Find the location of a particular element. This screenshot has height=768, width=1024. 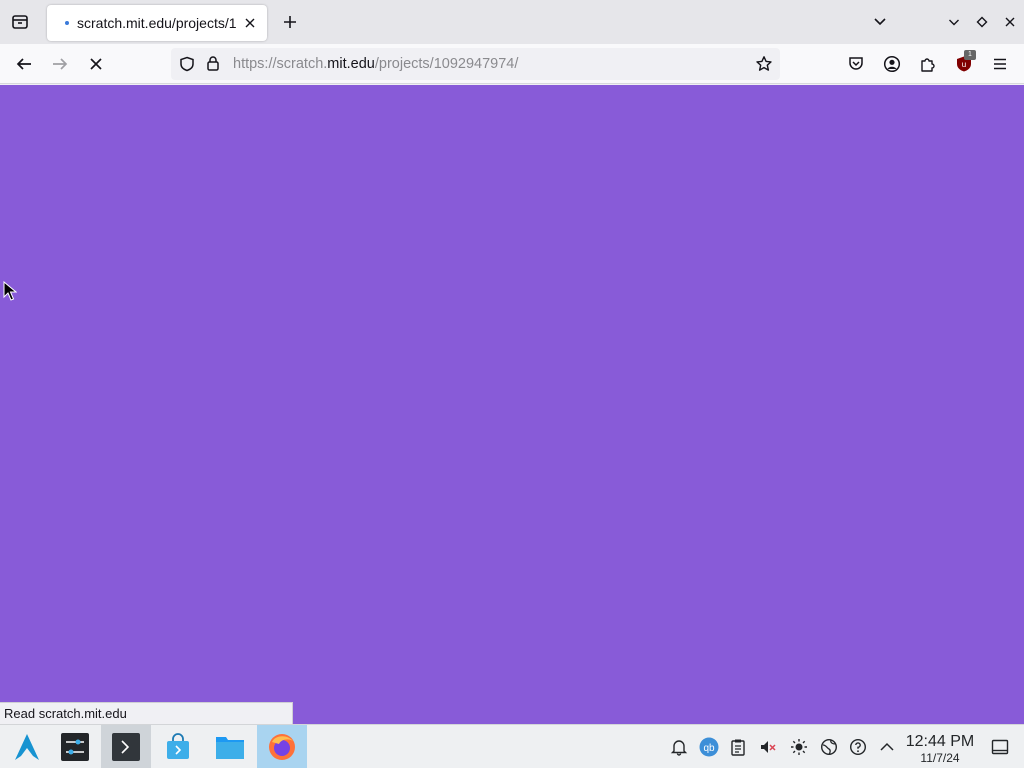

bookmark-button is located at coordinates (764, 66).